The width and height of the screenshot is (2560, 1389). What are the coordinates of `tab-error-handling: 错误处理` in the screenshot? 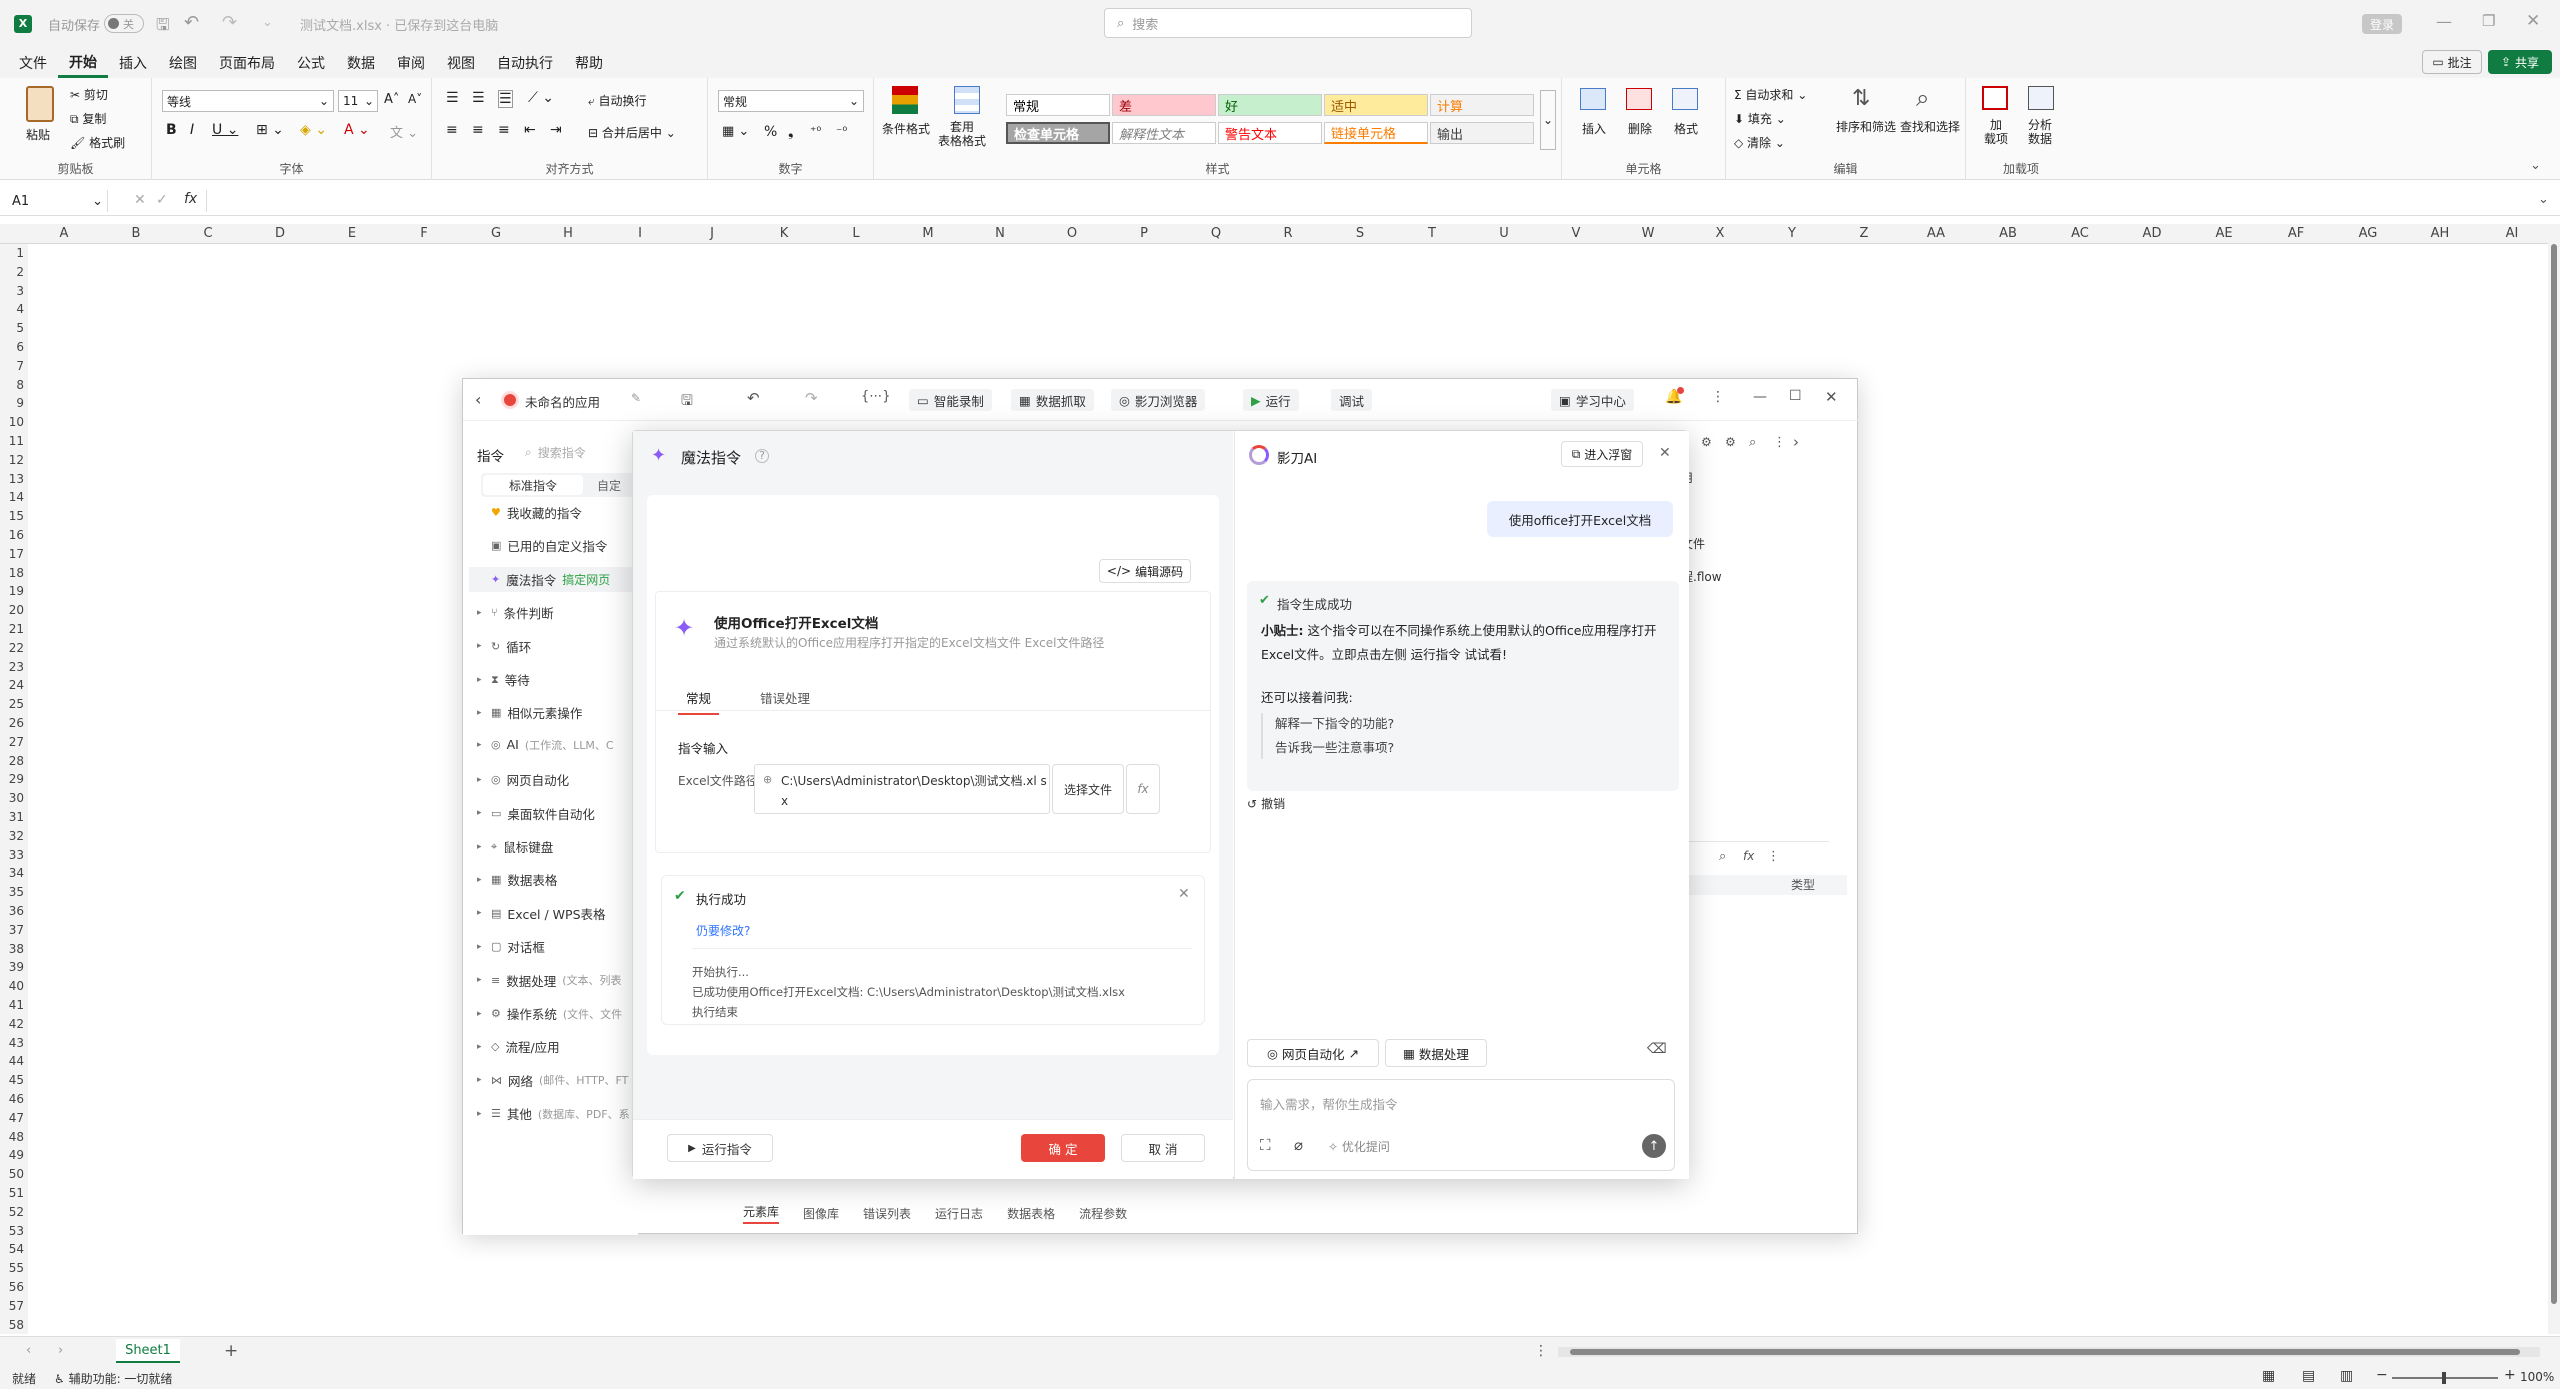 It's located at (785, 697).